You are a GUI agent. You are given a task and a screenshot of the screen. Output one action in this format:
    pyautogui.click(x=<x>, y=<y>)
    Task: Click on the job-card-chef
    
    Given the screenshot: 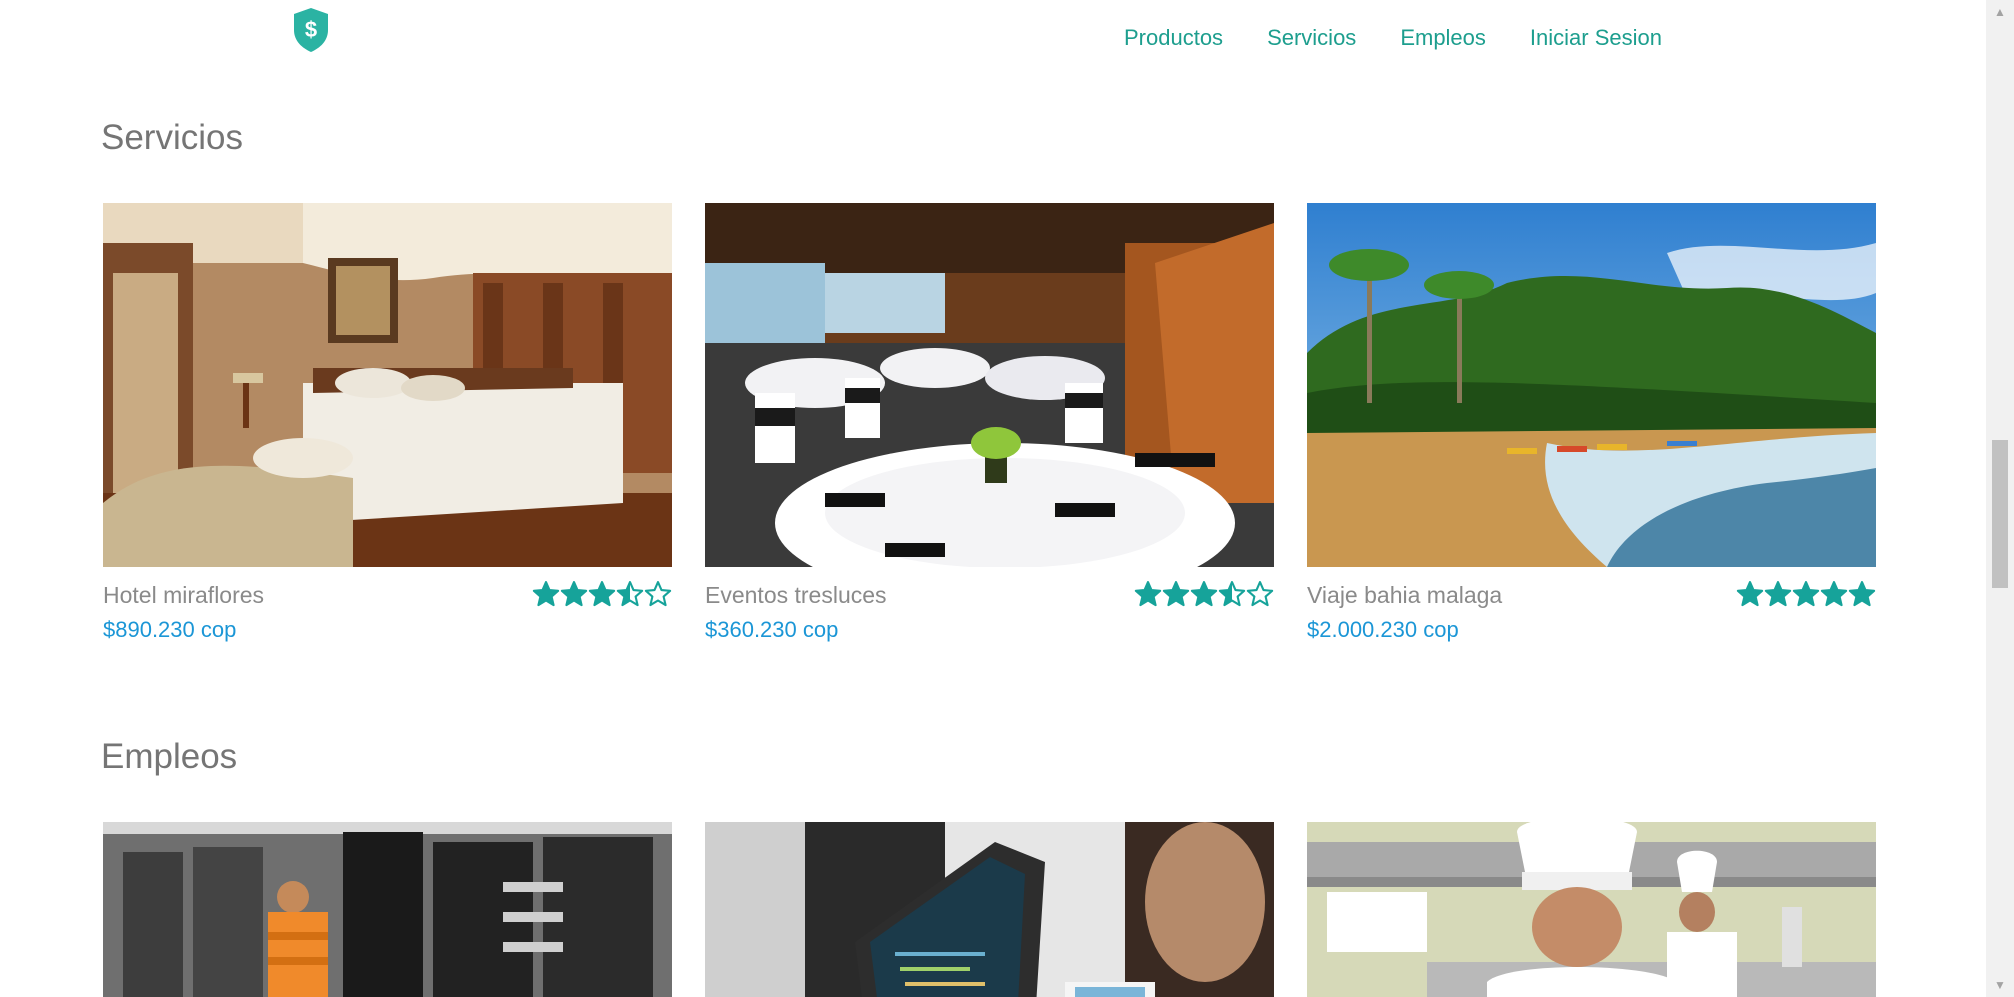 What is the action you would take?
    pyautogui.click(x=1591, y=909)
    